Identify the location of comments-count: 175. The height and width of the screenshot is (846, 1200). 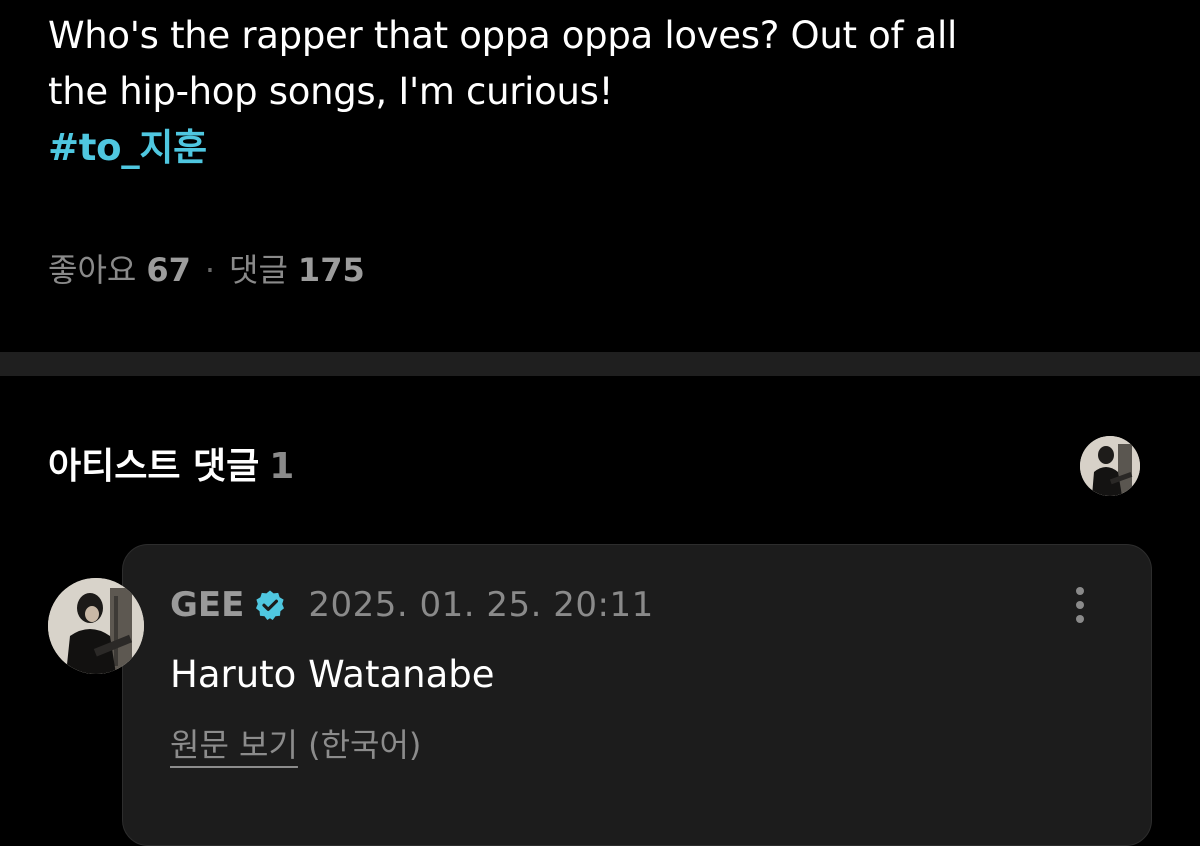
(331, 270).